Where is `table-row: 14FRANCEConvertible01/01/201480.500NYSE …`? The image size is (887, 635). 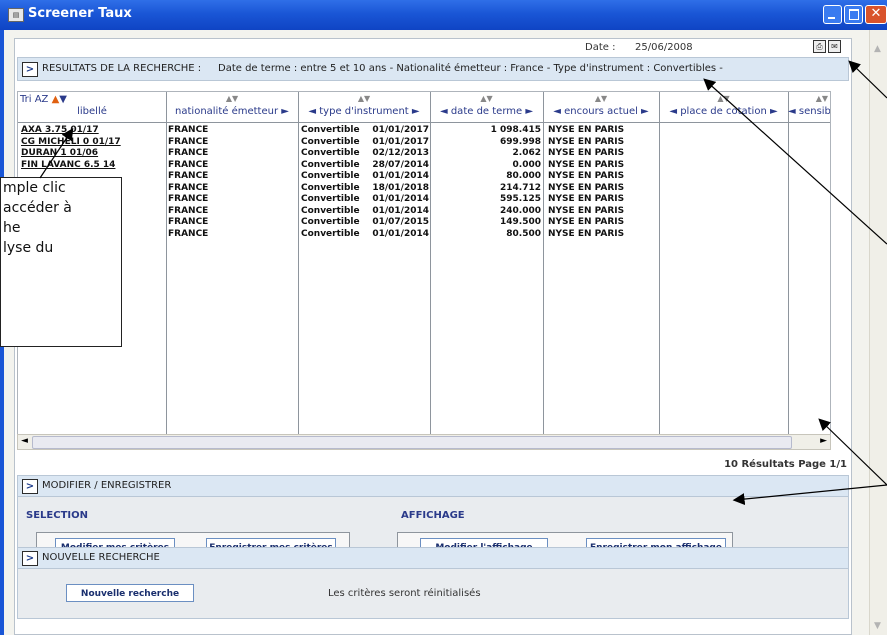
table-row: 14FRANCEConvertible01/01/201480.500NYSE … is located at coordinates (424, 234).